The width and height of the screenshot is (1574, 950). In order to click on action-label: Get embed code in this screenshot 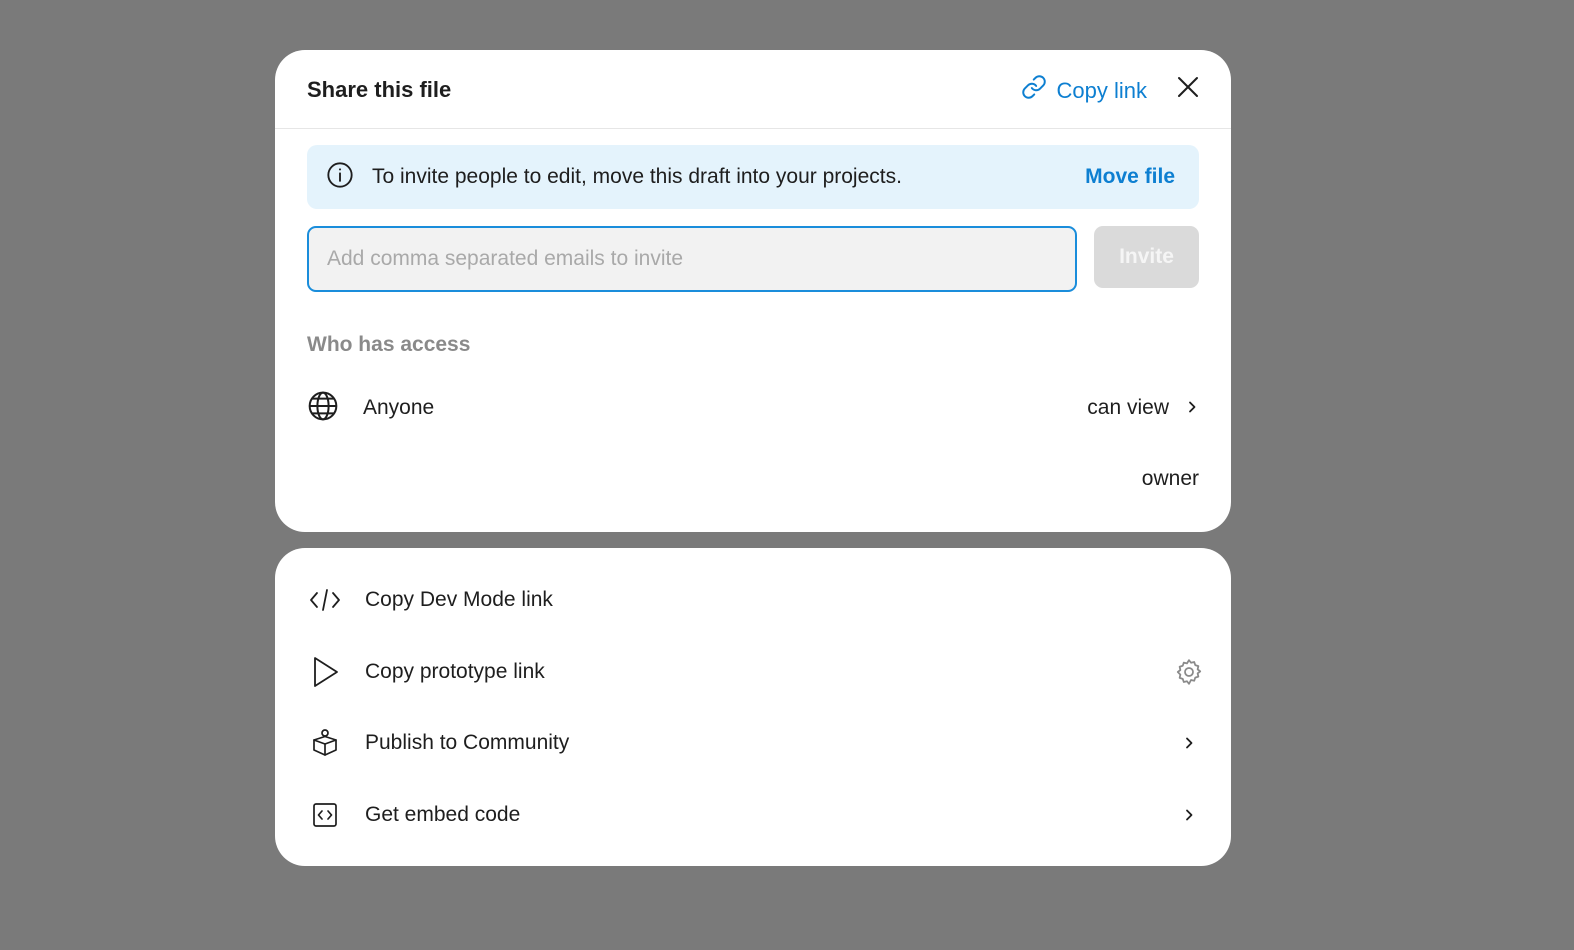, I will do `click(443, 814)`.